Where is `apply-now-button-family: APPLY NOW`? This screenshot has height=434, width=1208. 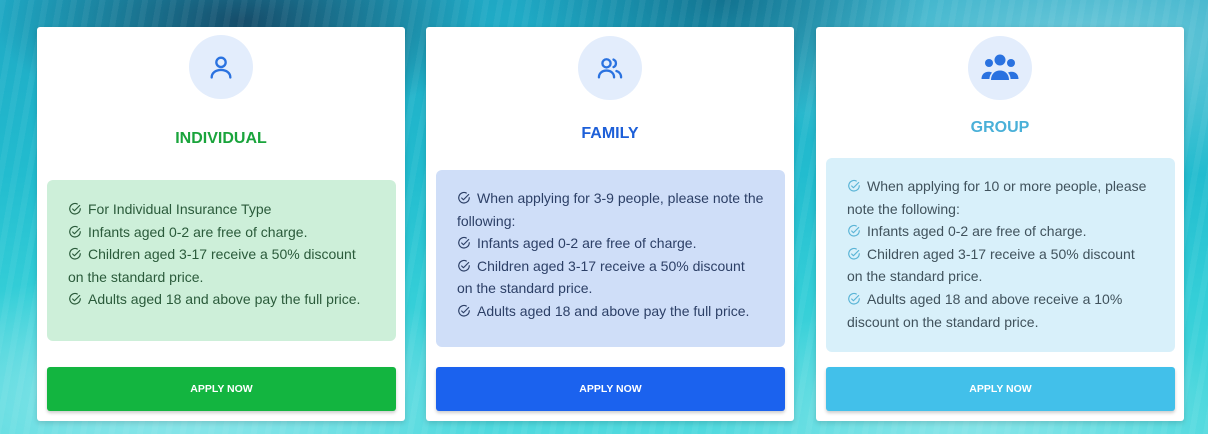 apply-now-button-family: APPLY NOW is located at coordinates (610, 389).